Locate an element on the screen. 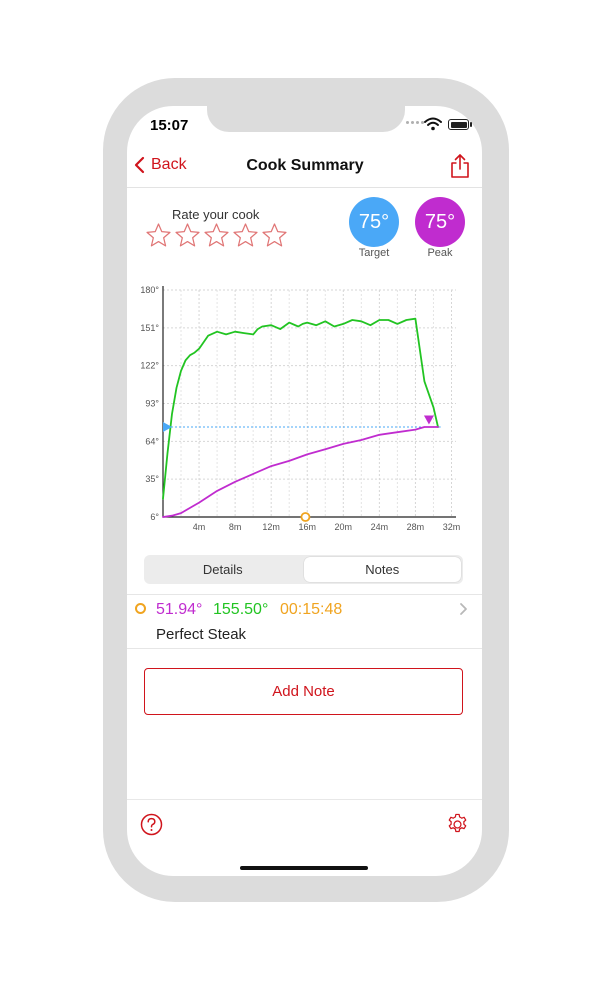  tab-switcher: Details Notes is located at coordinates (303, 569).